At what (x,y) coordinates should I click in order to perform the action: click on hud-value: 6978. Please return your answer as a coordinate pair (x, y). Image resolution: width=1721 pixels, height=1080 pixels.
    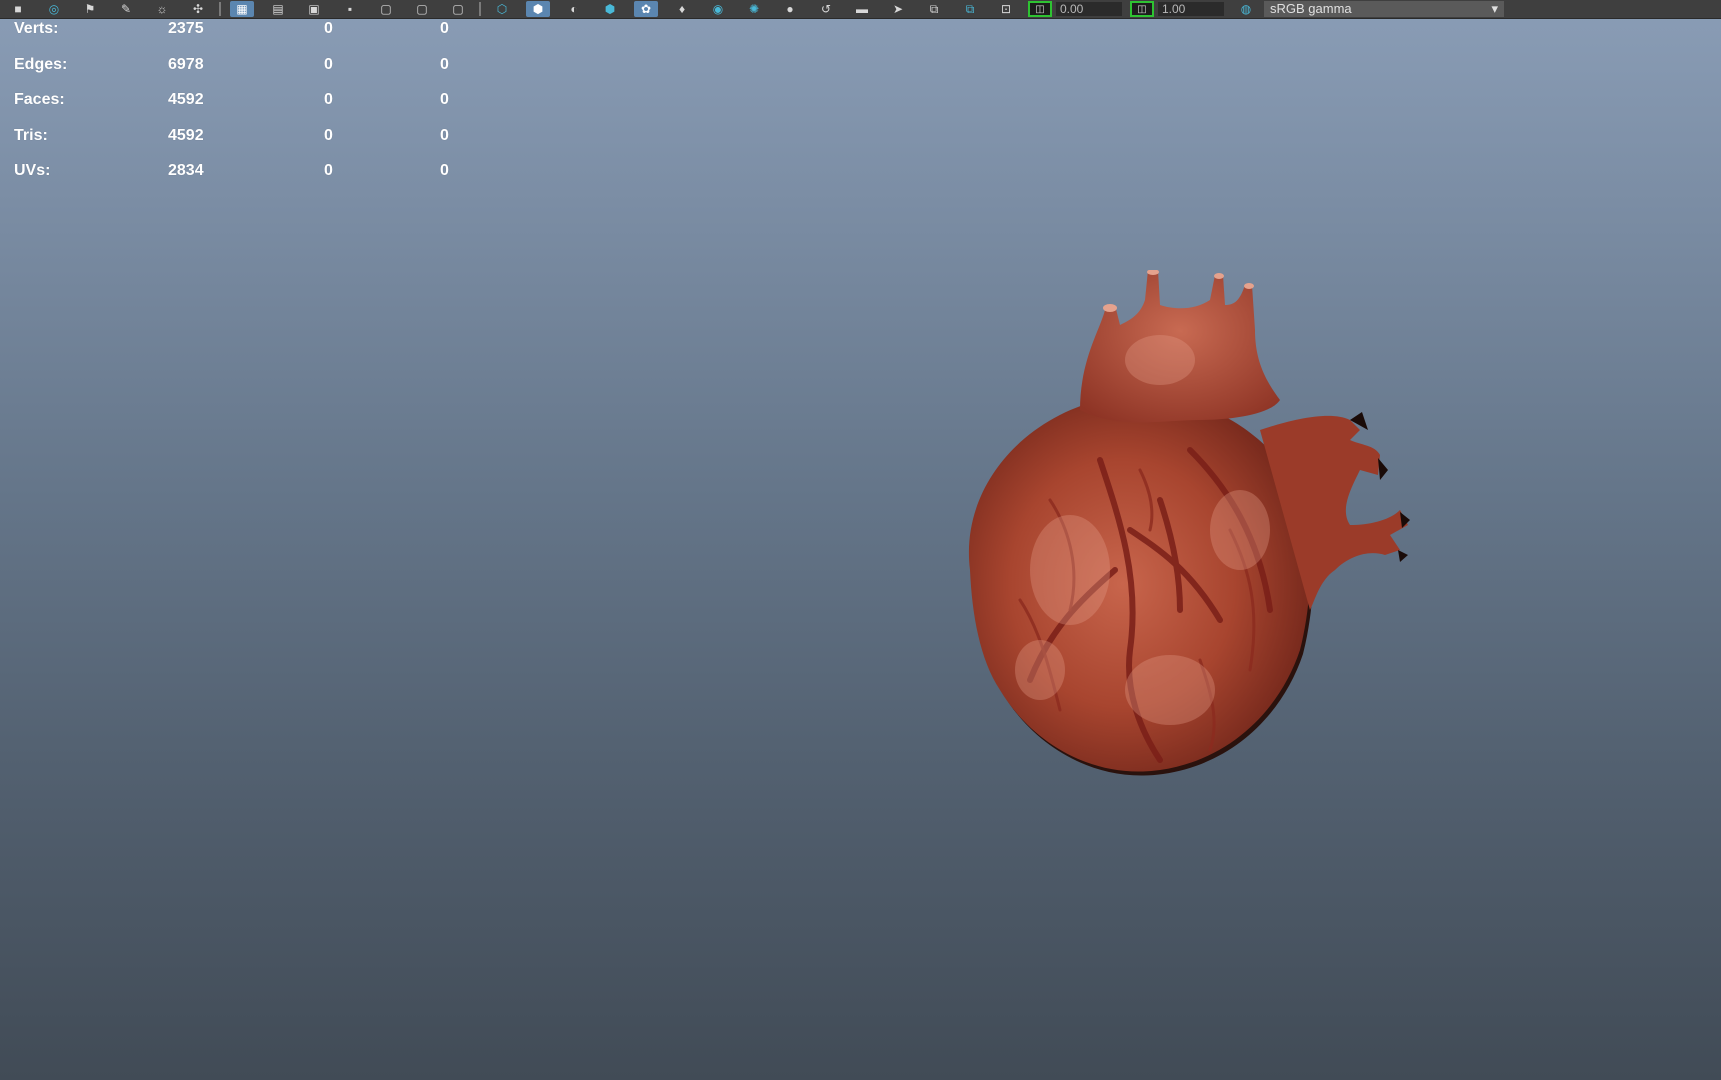
    Looking at the image, I should click on (186, 64).